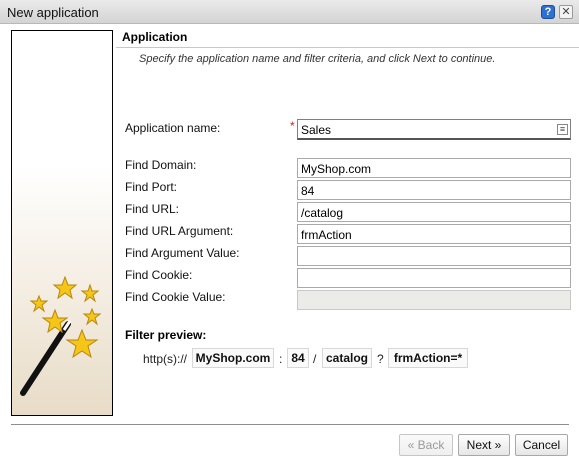 The image size is (579, 461). I want to click on find-url-input: /catalog, so click(434, 212).